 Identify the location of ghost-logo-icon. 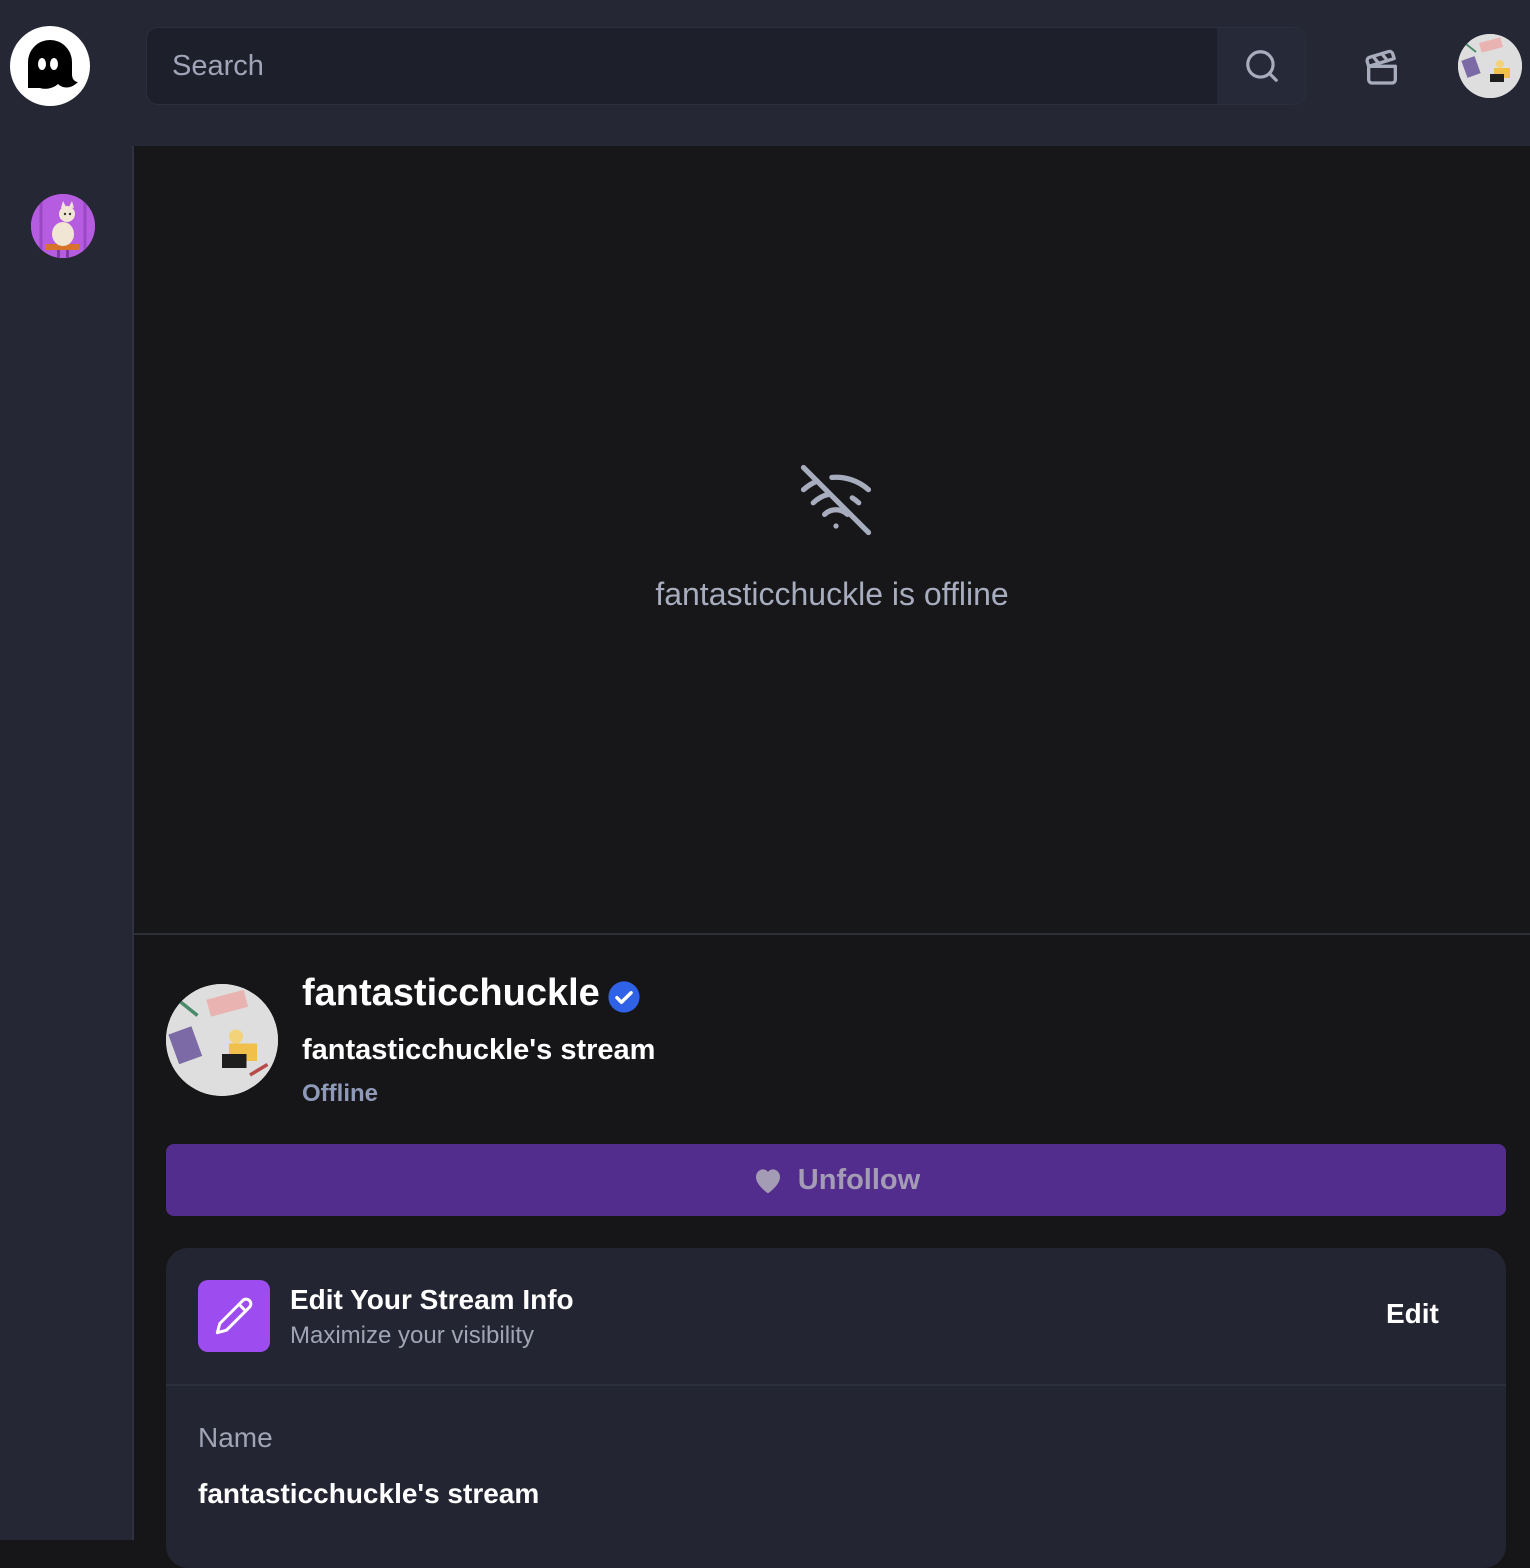
(50, 66).